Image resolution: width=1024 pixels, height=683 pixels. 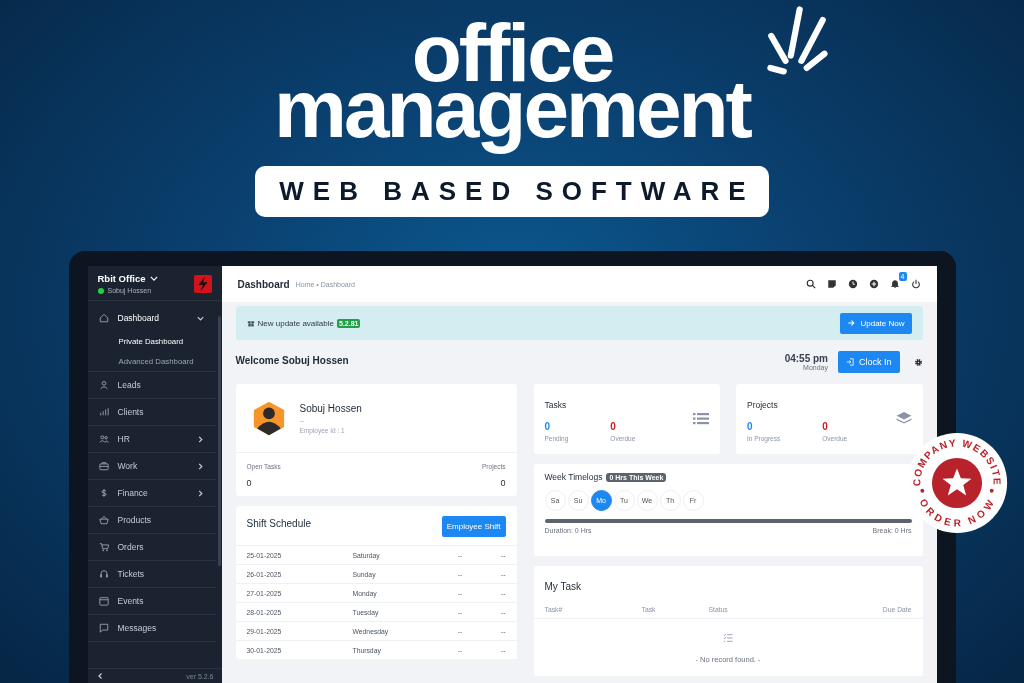 I want to click on sidebar-item: Leads, so click(x=151, y=385).